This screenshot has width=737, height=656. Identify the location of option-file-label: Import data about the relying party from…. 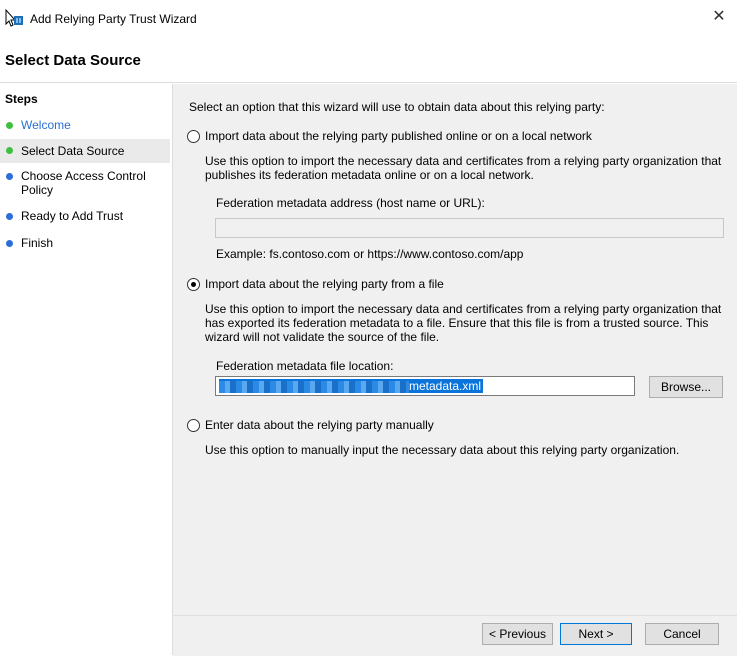
(324, 284).